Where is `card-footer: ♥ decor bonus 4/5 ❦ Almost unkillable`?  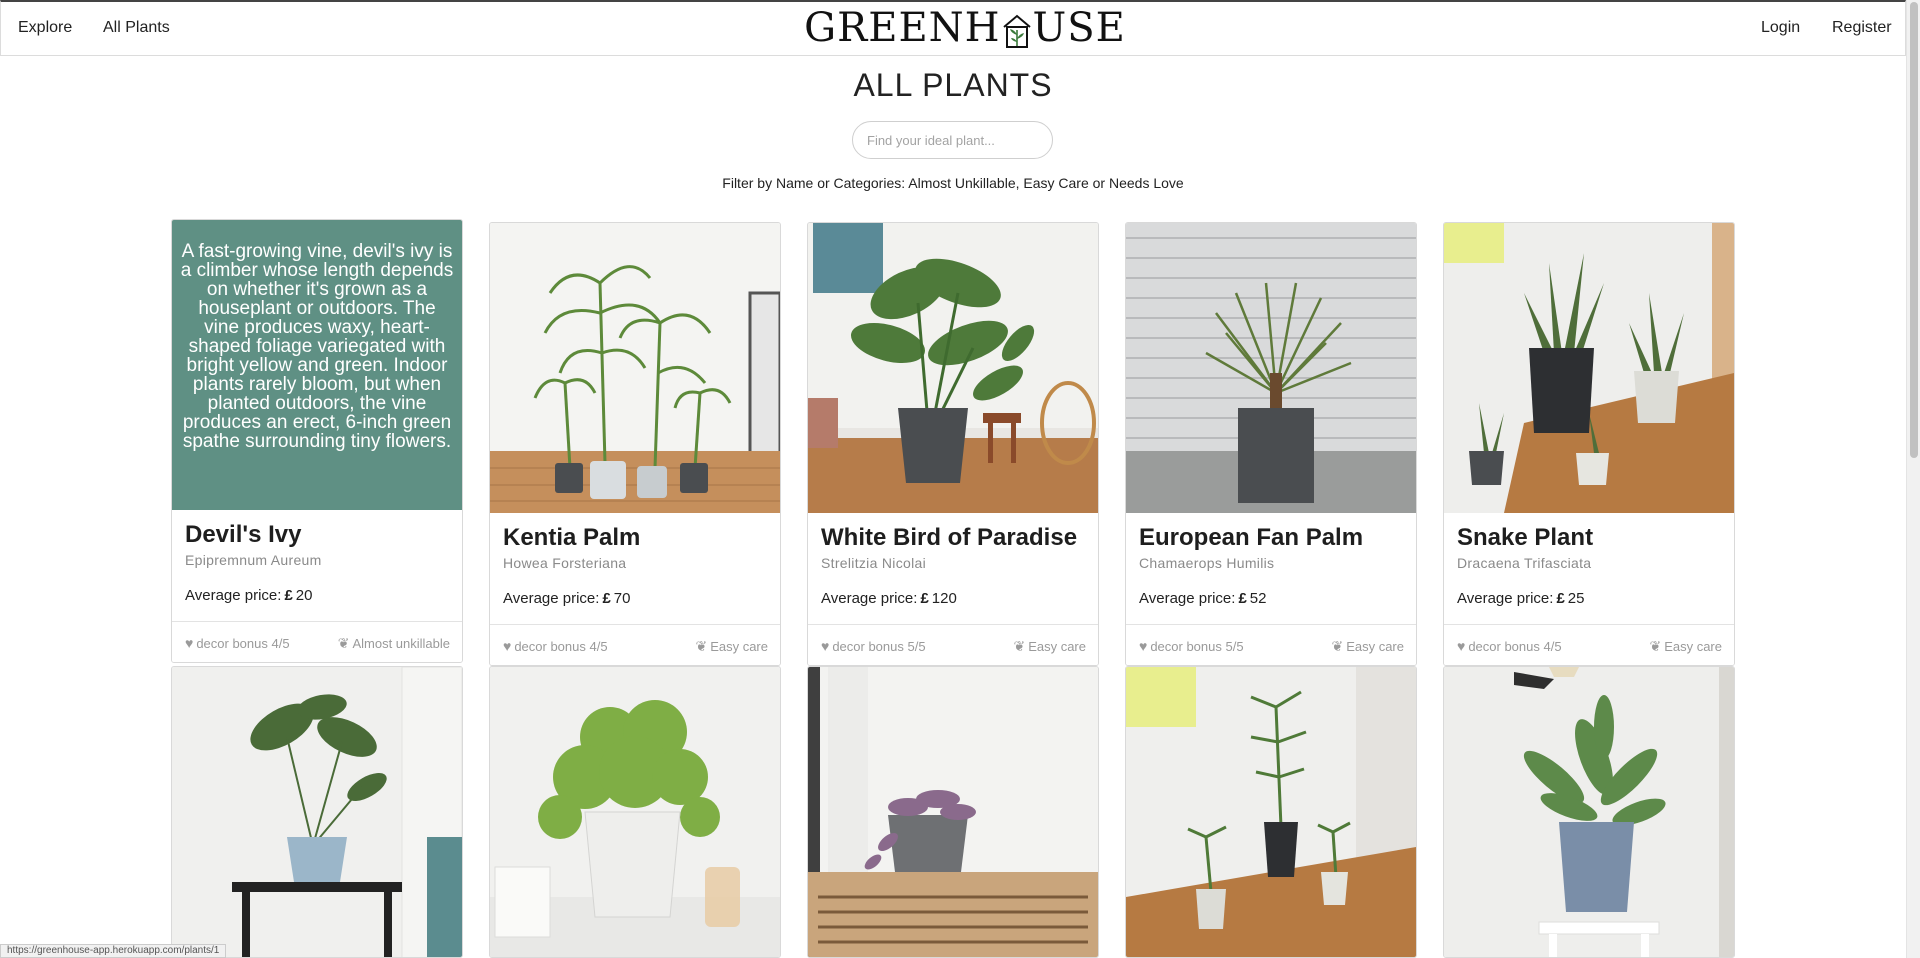 card-footer: ♥ decor bonus 4/5 ❦ Almost unkillable is located at coordinates (317, 641).